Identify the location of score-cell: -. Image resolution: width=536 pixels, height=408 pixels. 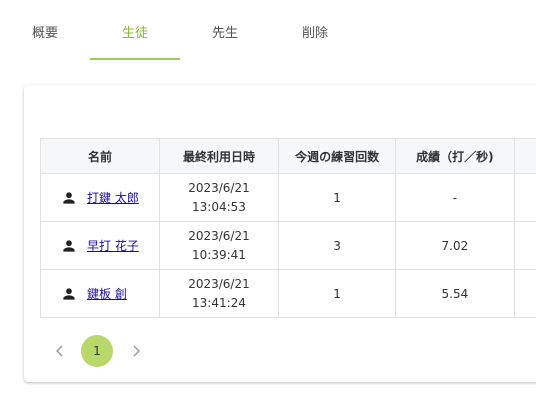
(455, 197).